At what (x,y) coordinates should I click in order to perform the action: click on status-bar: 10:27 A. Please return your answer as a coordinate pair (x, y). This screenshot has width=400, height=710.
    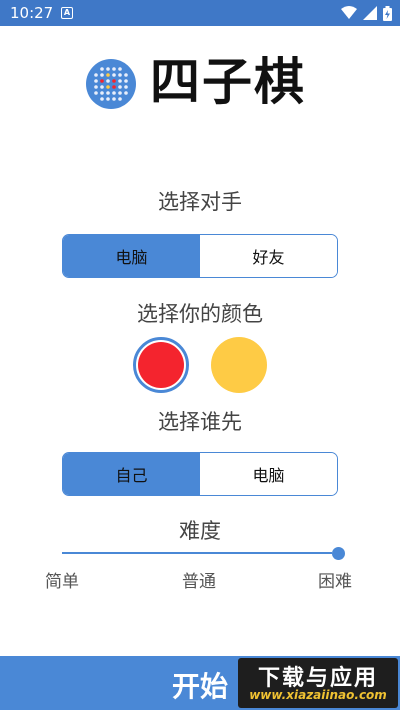
    Looking at the image, I should click on (200, 13).